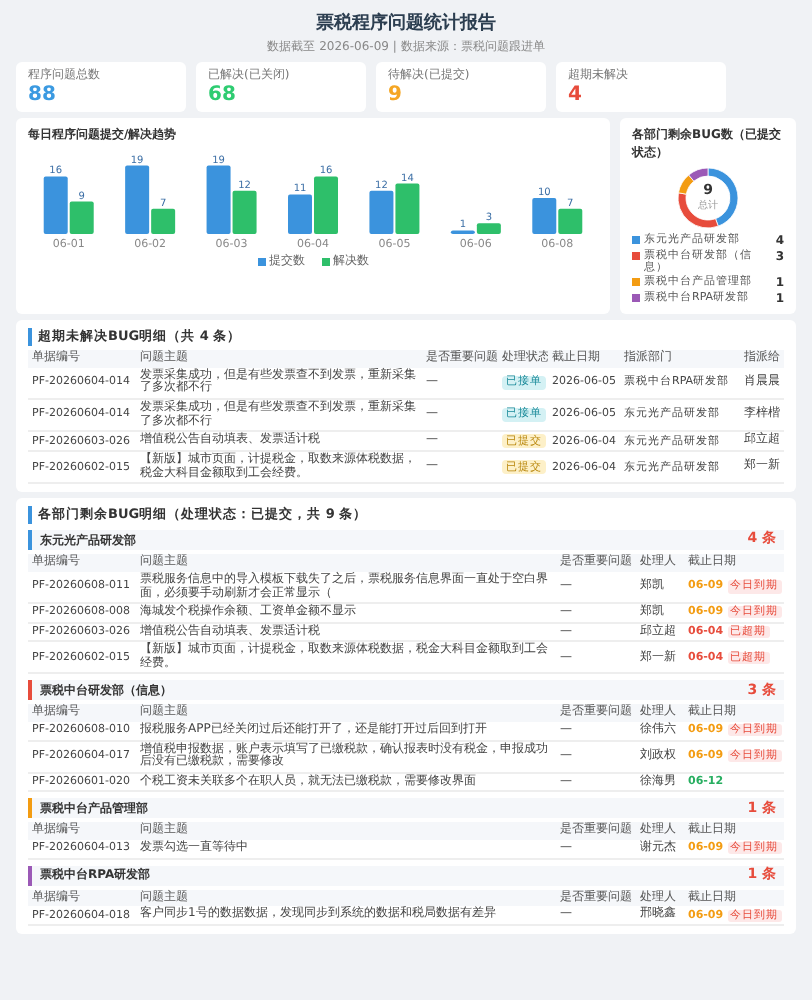  Describe the element at coordinates (406, 23) in the screenshot. I see `report-title: 票税程序问题统计报告` at that location.